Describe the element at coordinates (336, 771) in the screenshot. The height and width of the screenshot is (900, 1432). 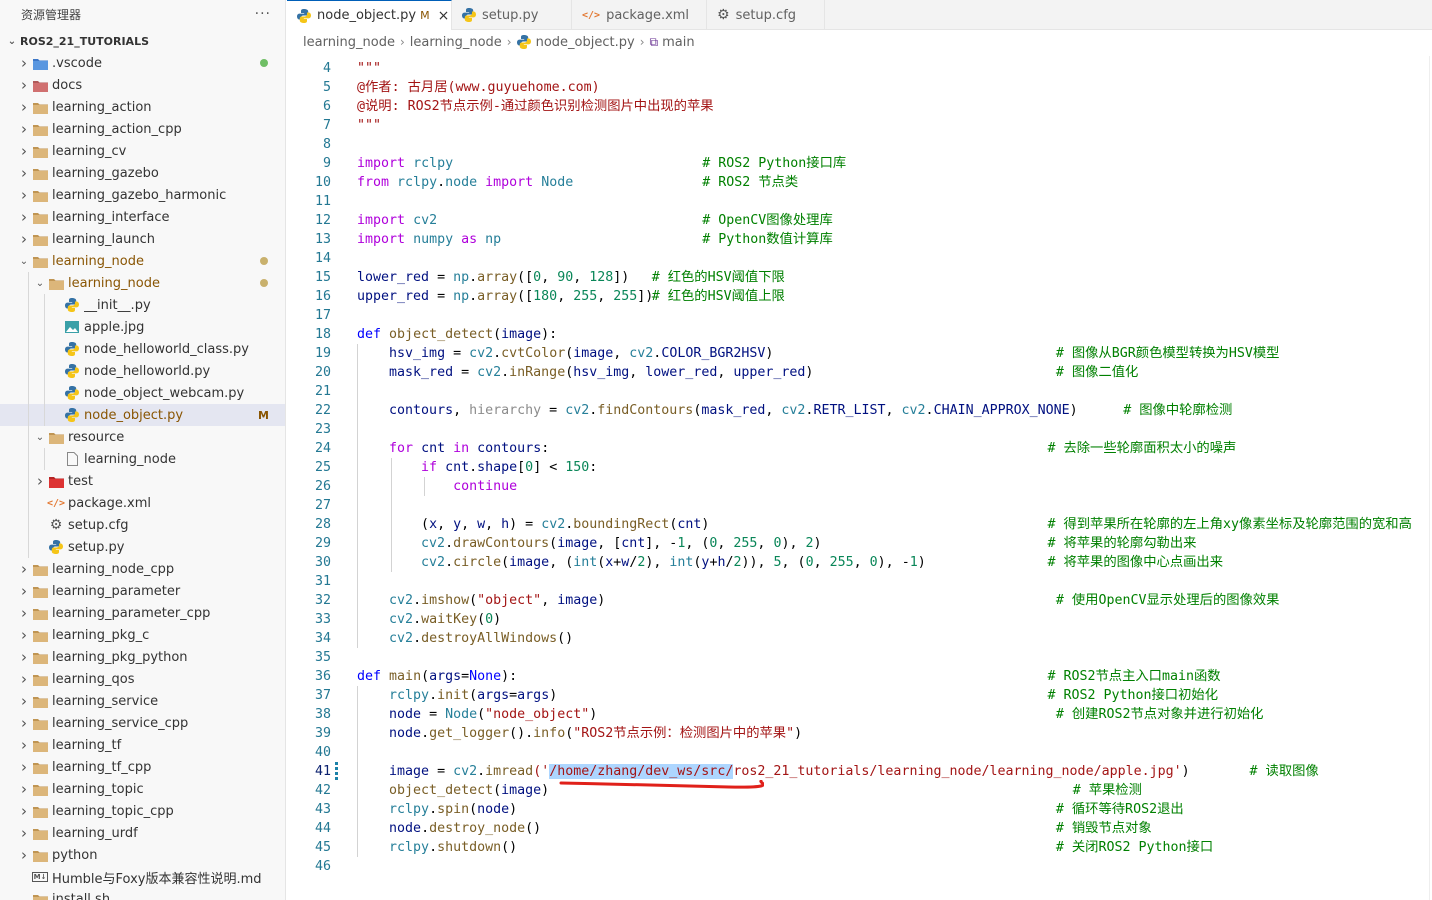
I see `git-change-marker` at that location.